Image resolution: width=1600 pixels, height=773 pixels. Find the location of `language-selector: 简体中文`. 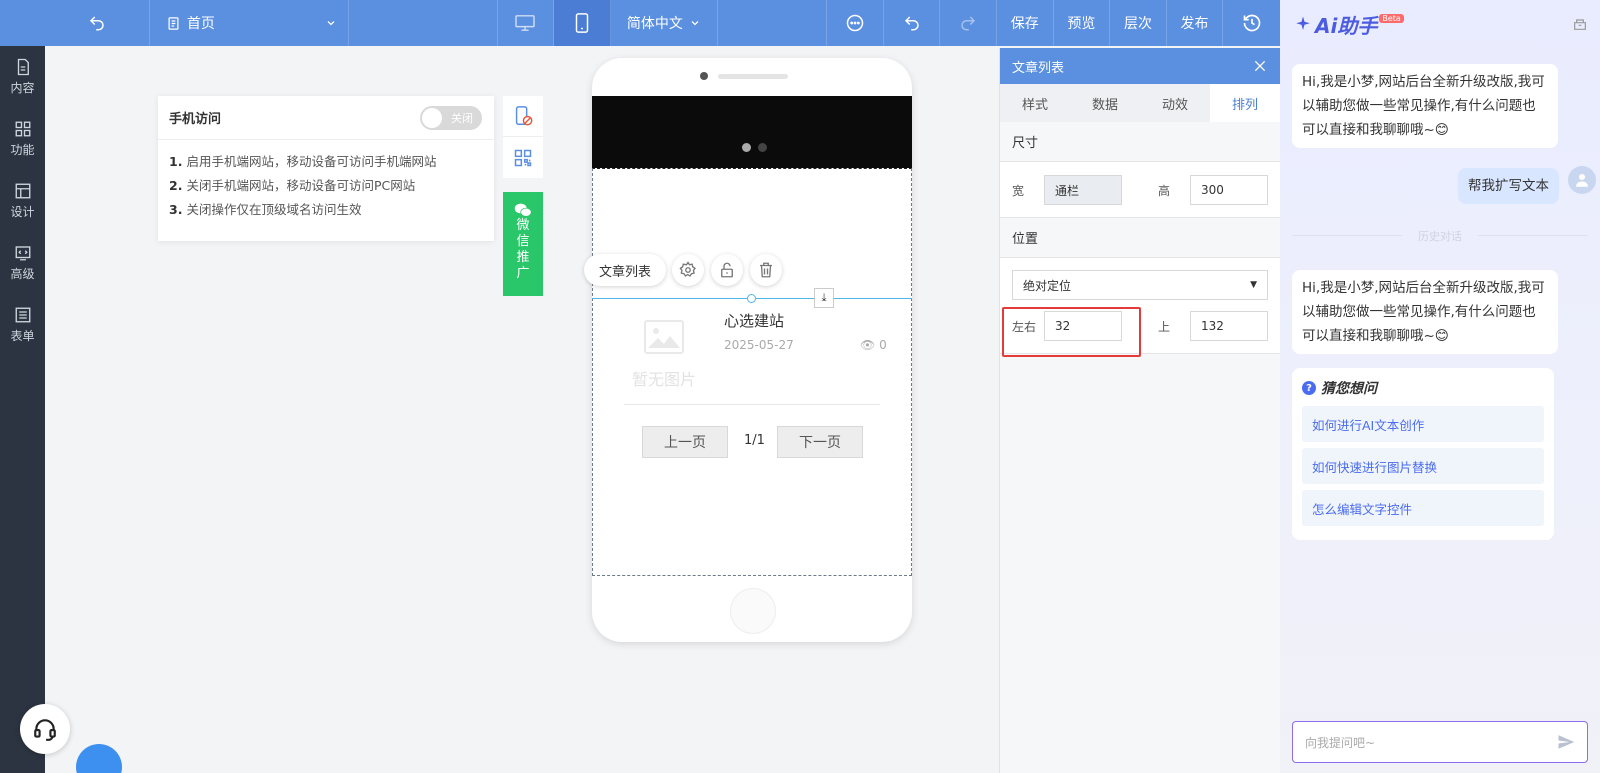

language-selector: 简体中文 is located at coordinates (664, 23).